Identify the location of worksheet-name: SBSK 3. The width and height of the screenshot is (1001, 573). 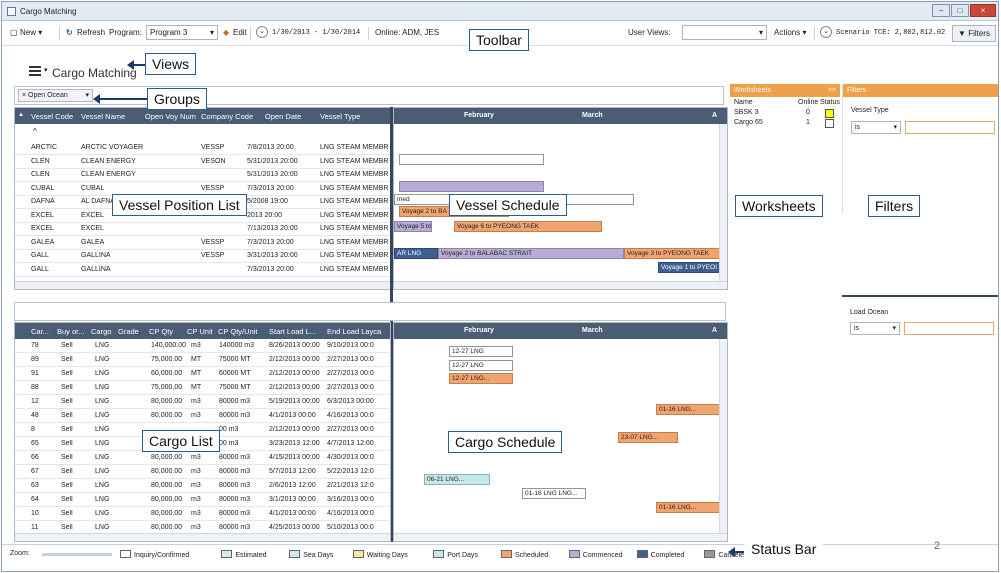
(746, 112).